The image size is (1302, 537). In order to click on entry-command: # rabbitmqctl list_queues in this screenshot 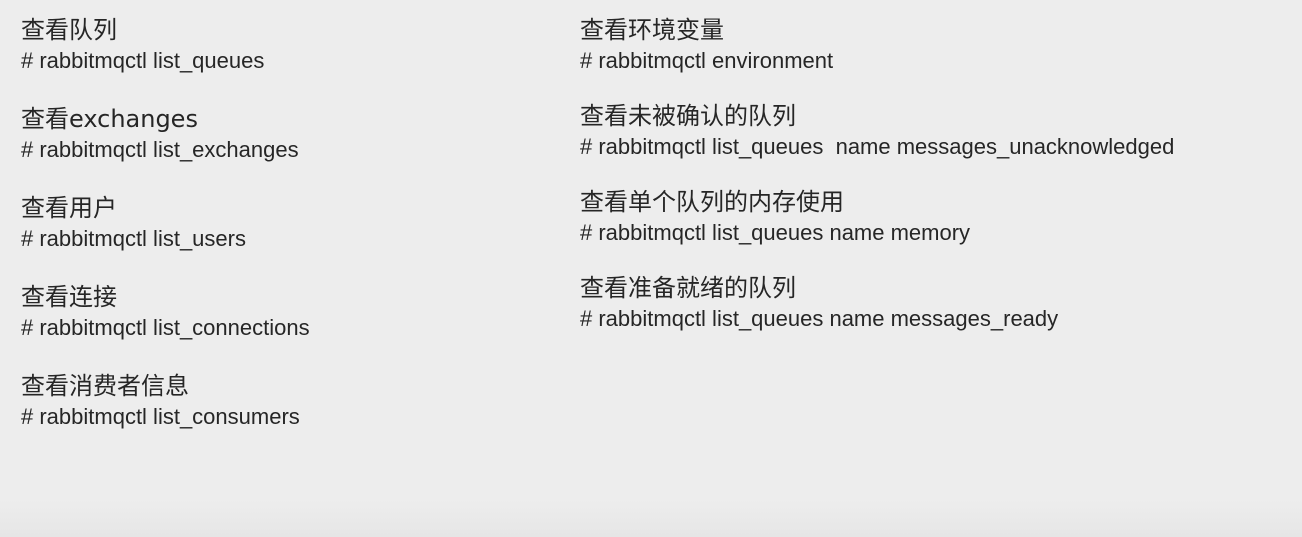, I will do `click(143, 60)`.